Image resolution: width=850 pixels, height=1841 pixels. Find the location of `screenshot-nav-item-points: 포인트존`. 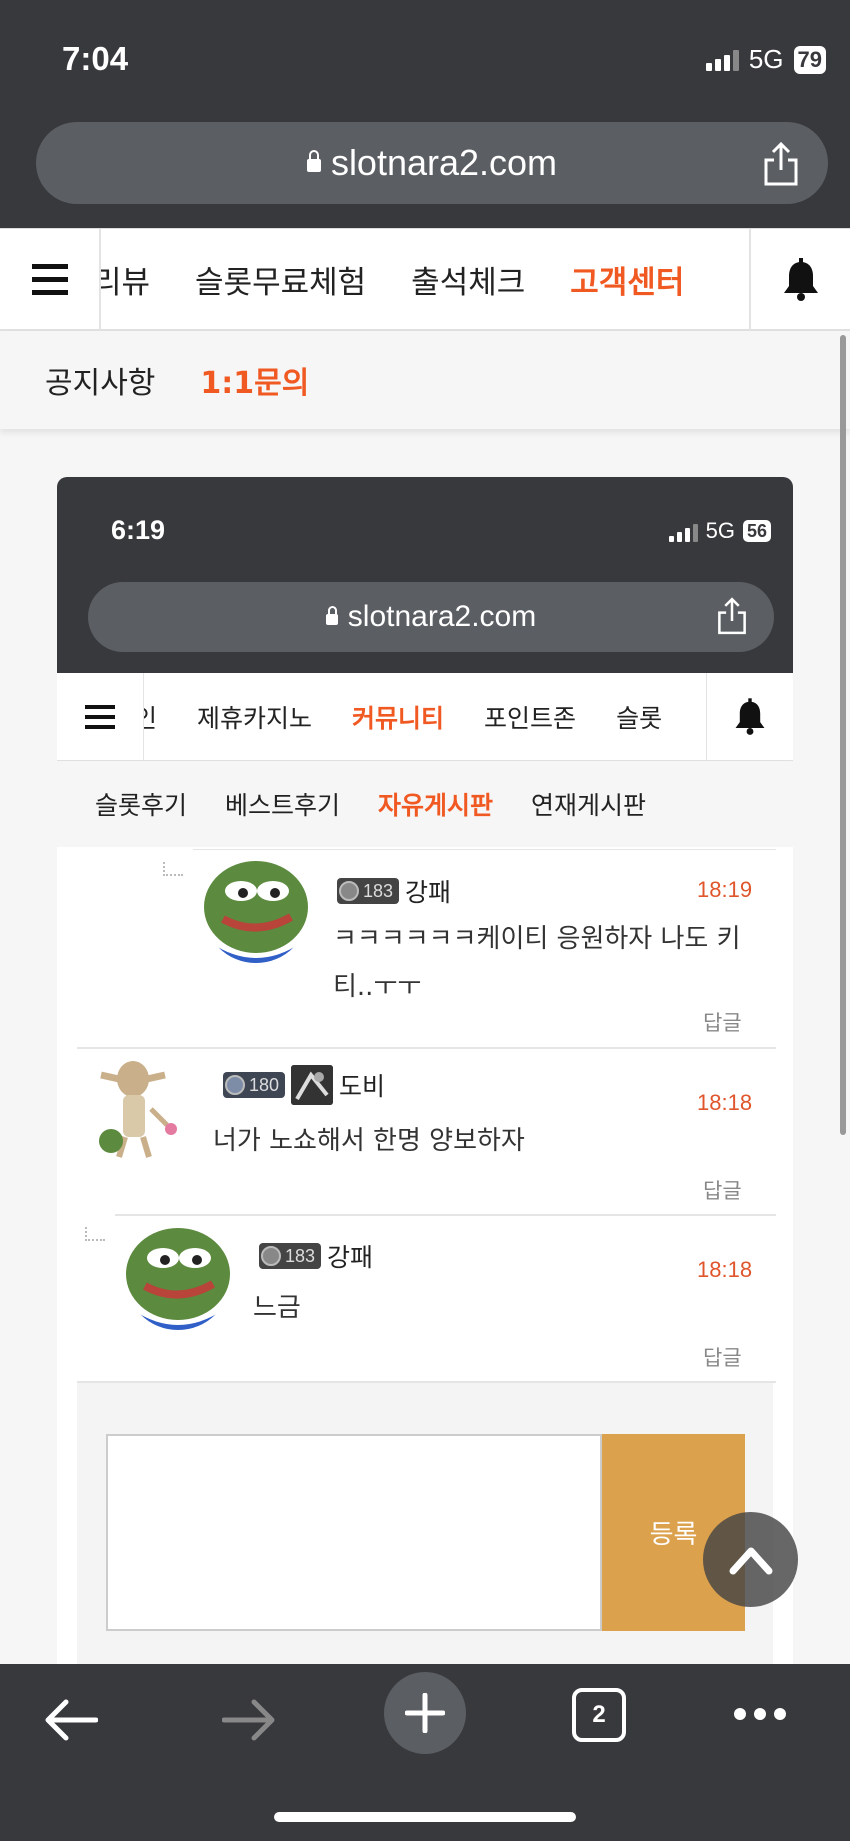

screenshot-nav-item-points: 포인트존 is located at coordinates (530, 718).